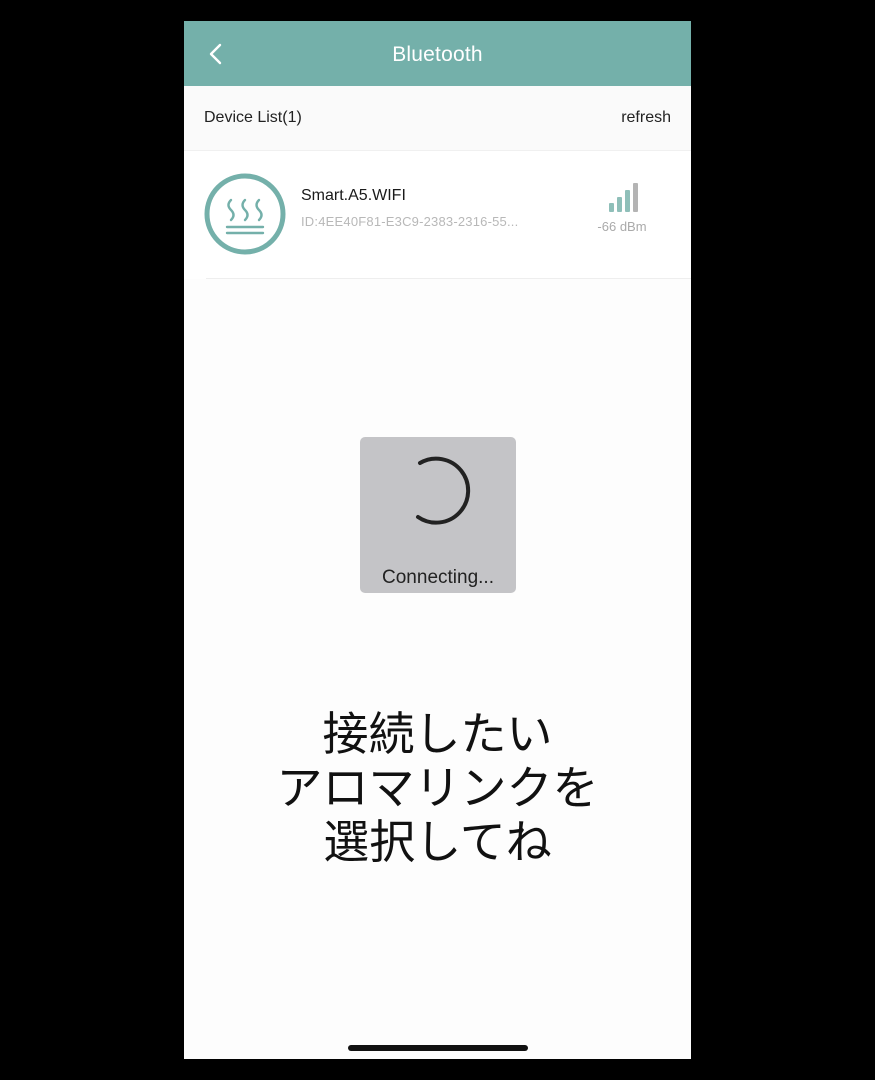 The image size is (875, 1080). I want to click on nav-bar: Bluetooth, so click(437, 53).